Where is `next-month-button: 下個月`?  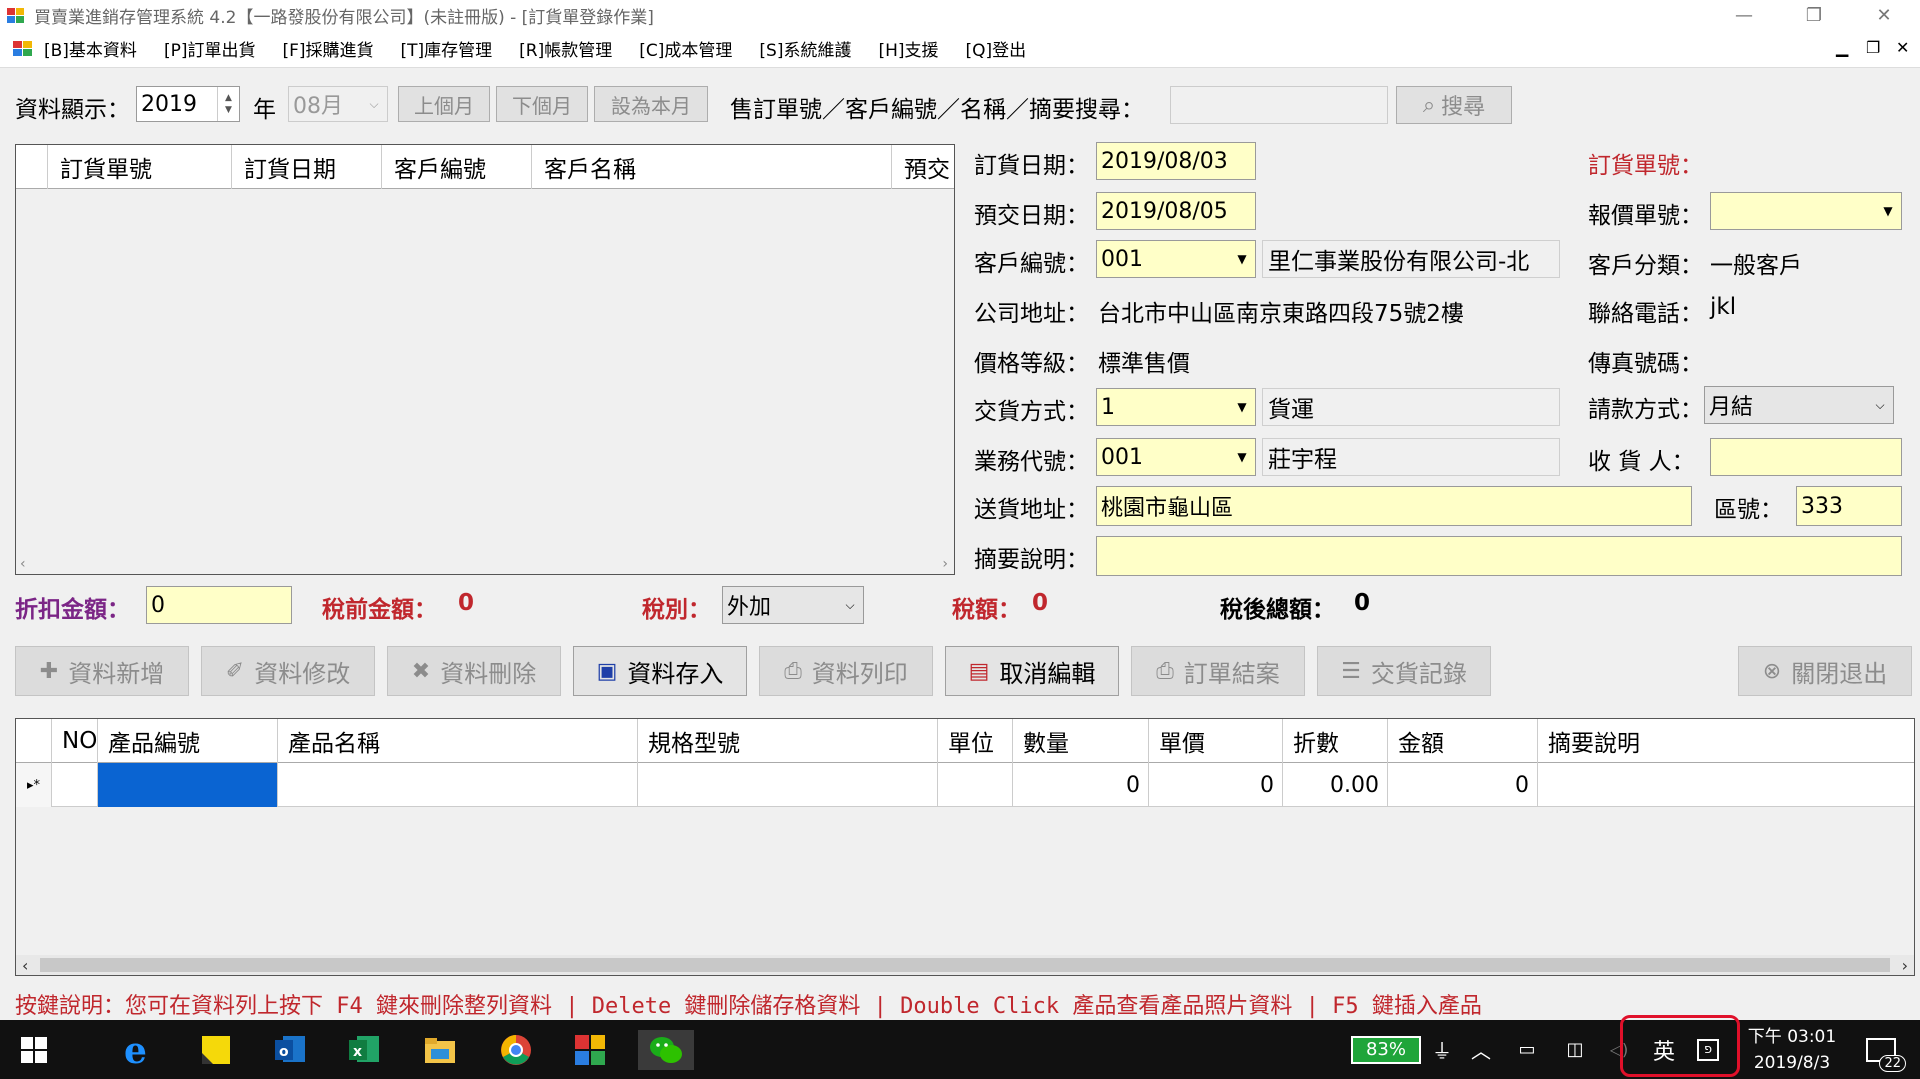
next-month-button: 下個月 is located at coordinates (542, 104).